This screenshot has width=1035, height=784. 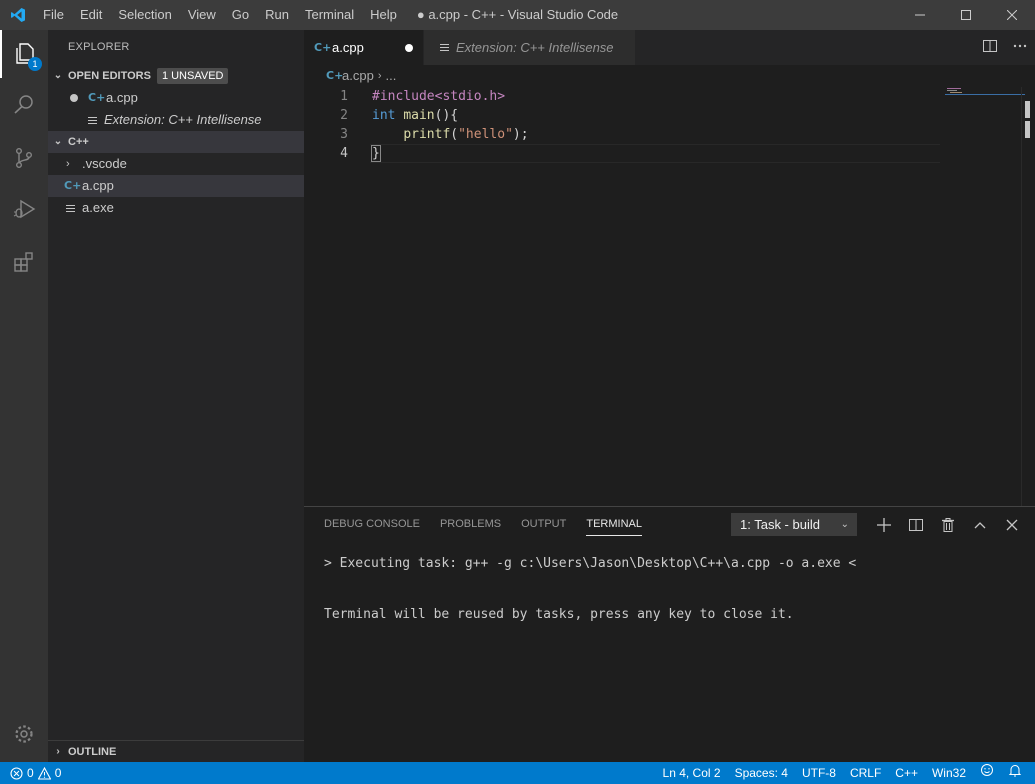 I want to click on indentation: Spaces: 4, so click(x=761, y=773).